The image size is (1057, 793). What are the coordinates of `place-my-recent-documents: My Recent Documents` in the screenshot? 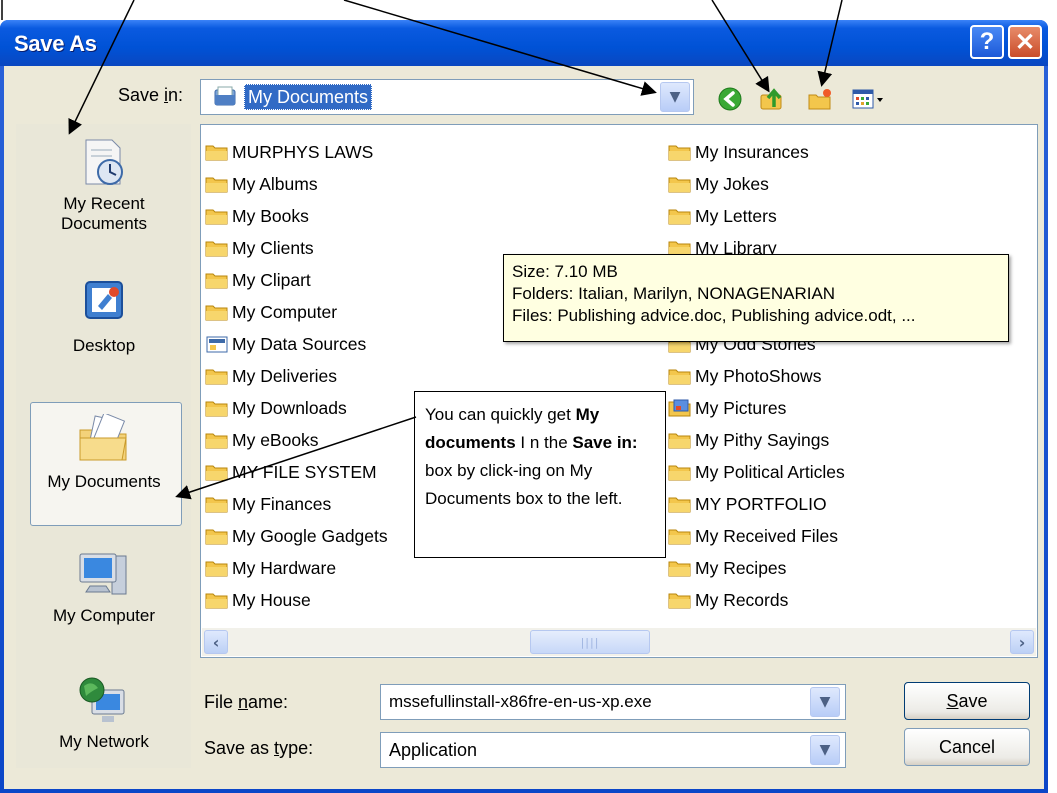 It's located at (104, 185).